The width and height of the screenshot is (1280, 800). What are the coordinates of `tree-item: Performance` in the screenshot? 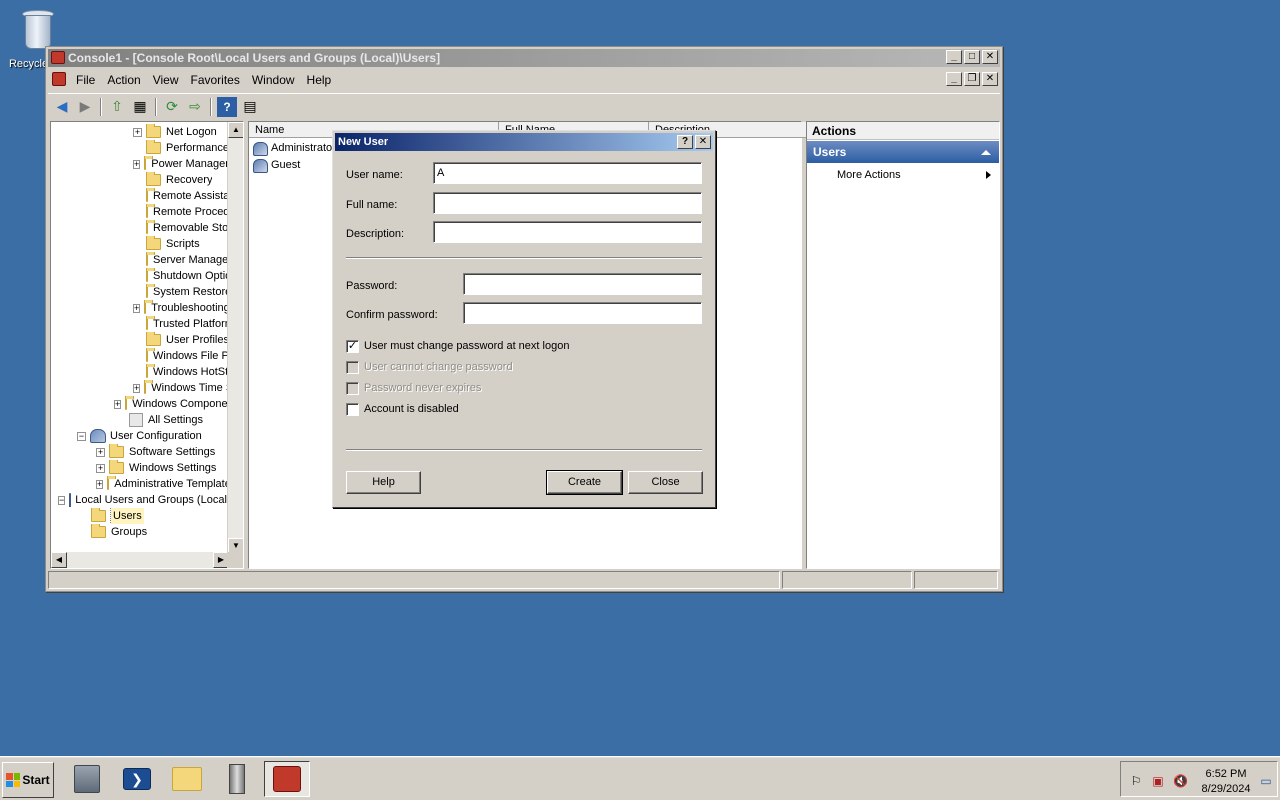 It's located at (197, 148).